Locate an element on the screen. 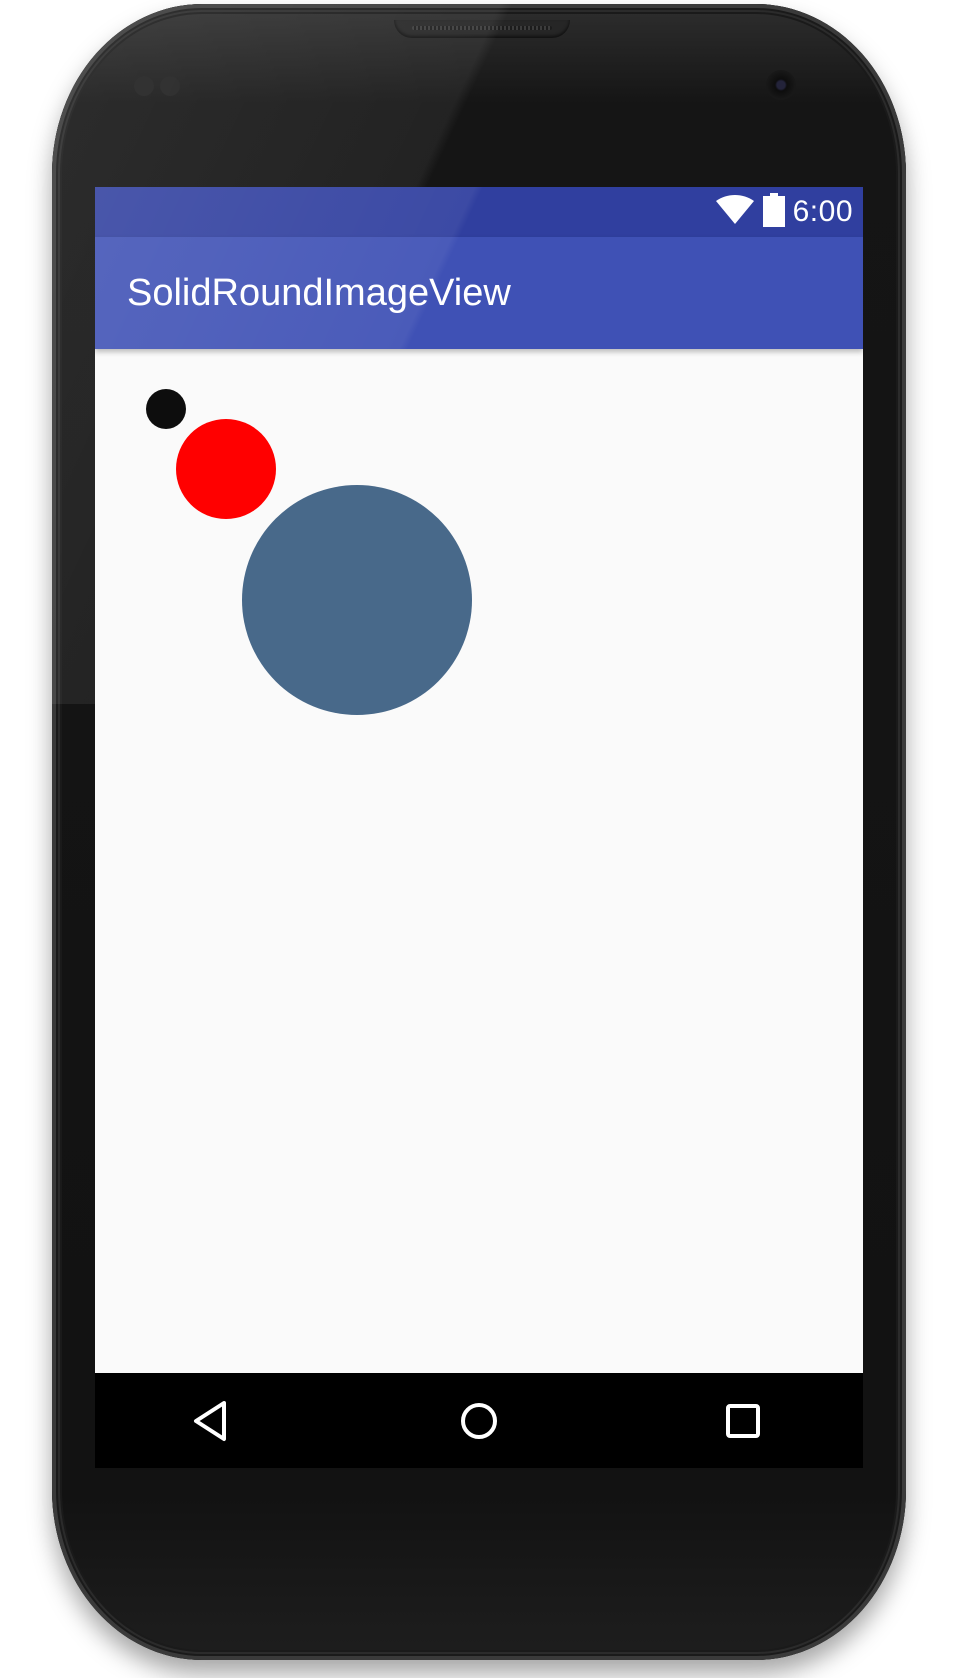 The height and width of the screenshot is (1678, 958). round-image-medium is located at coordinates (226, 469).